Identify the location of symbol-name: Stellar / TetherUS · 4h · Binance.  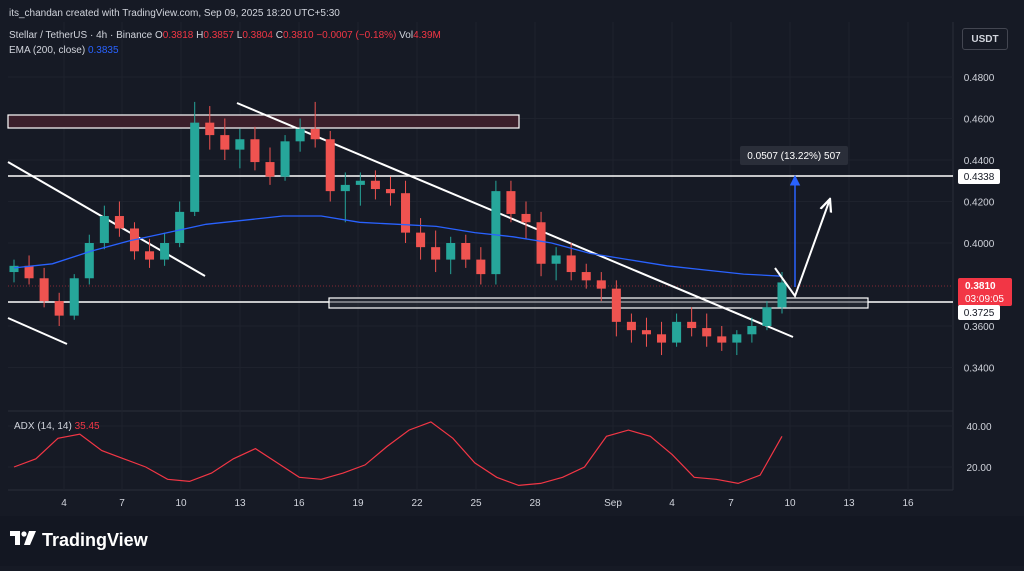
(80, 35).